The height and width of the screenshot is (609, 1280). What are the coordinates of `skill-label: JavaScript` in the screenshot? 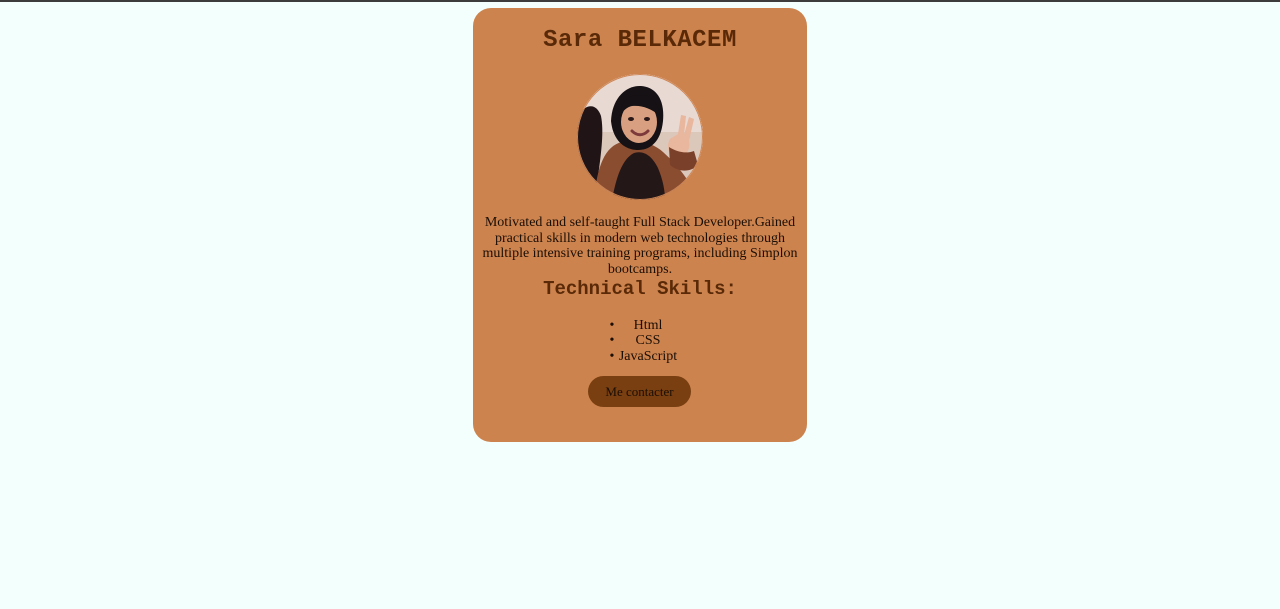 It's located at (648, 356).